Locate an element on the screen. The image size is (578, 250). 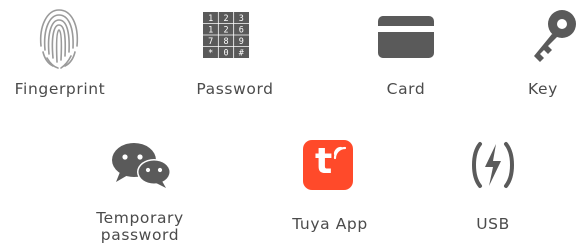
fingerprint-icon is located at coordinates (59, 39).